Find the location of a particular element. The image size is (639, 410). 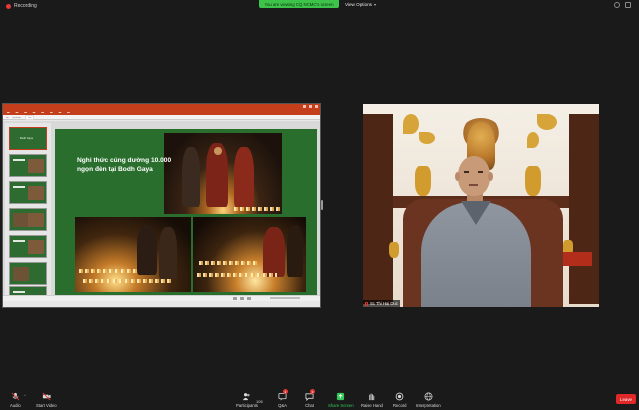

normal-view-icon is located at coordinates (235, 298).